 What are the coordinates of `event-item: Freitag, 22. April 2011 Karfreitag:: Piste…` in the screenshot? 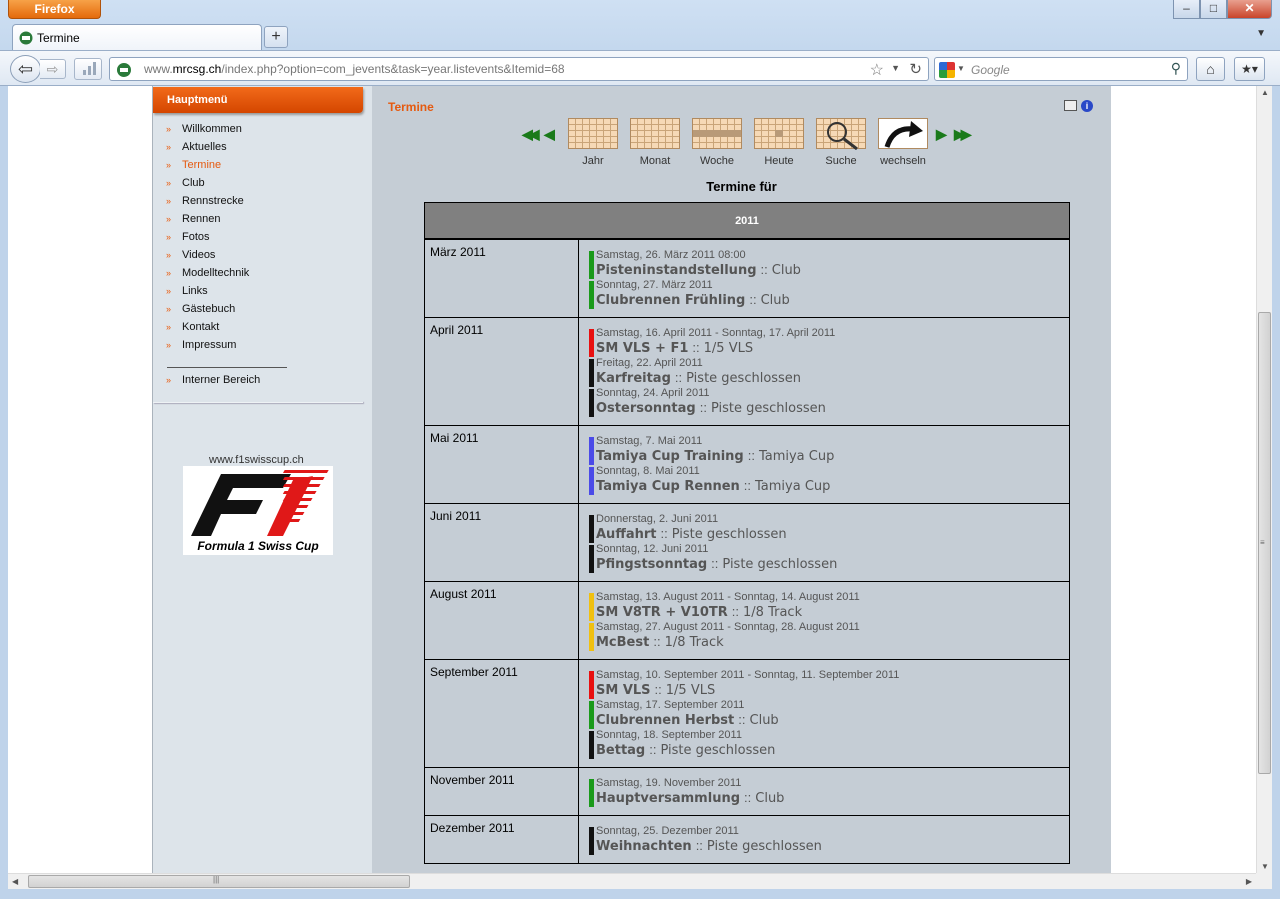 It's located at (829, 372).